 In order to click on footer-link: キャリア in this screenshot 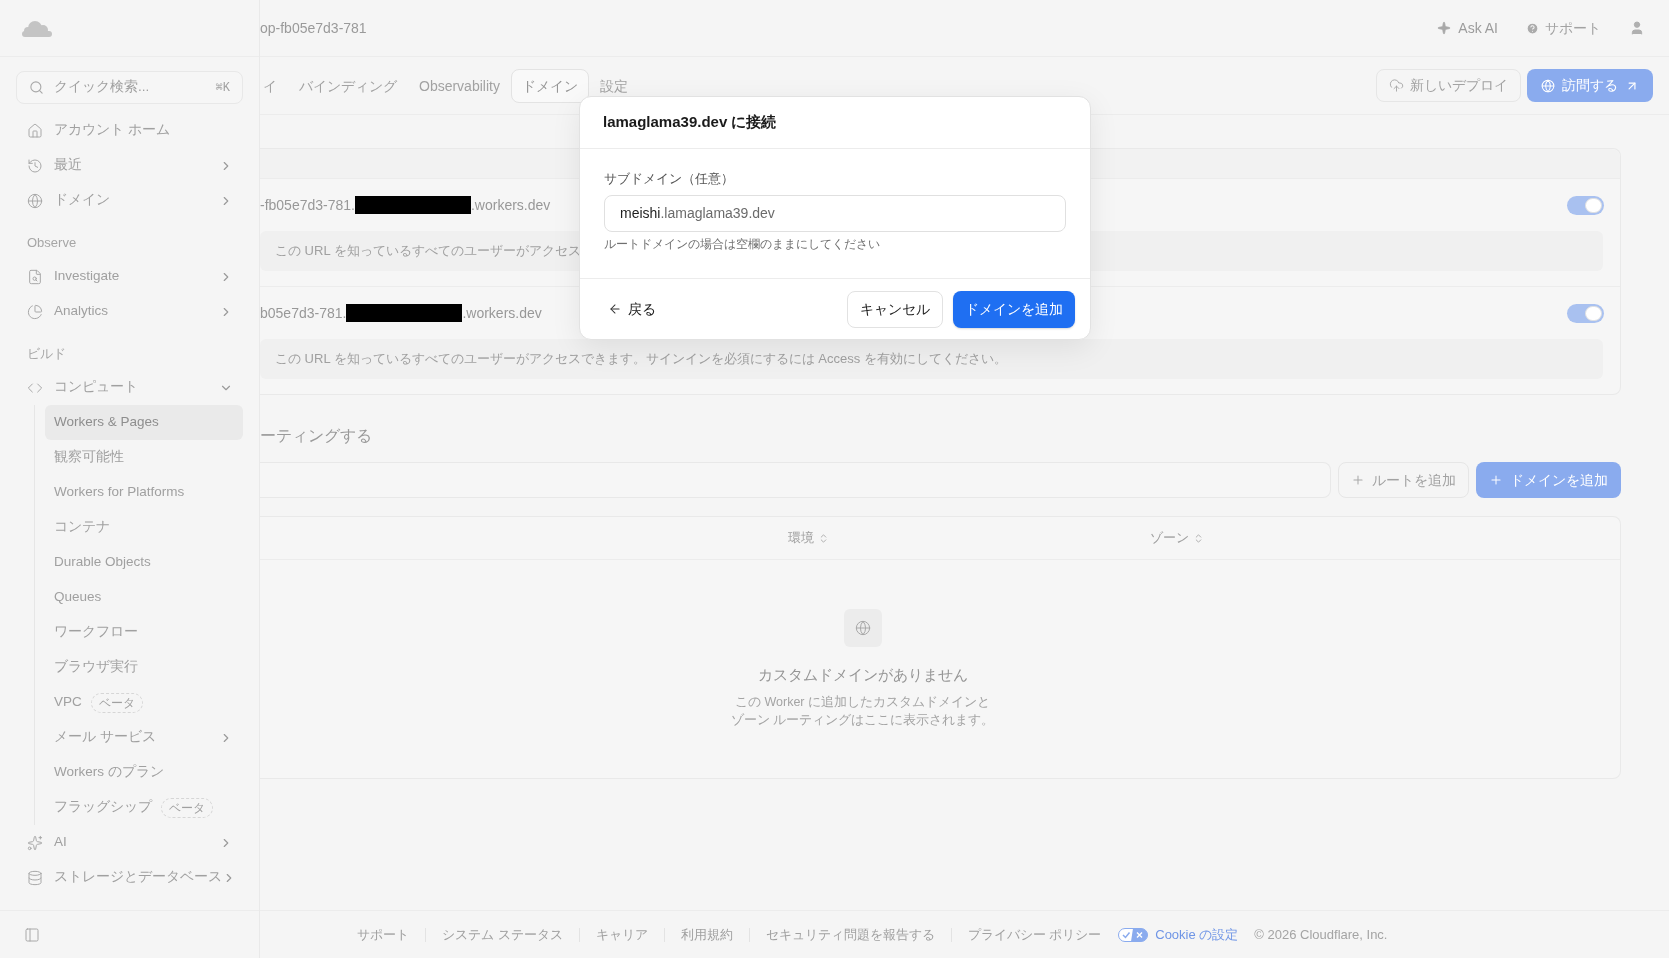, I will do `click(621, 934)`.